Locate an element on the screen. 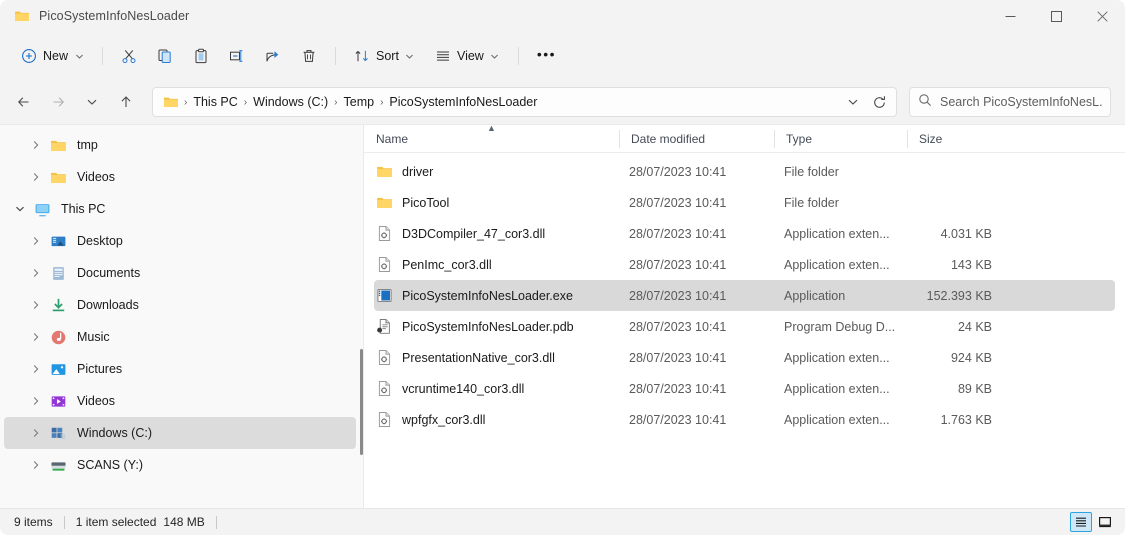  breadcrumb-item-temp: Temp is located at coordinates (359, 102).